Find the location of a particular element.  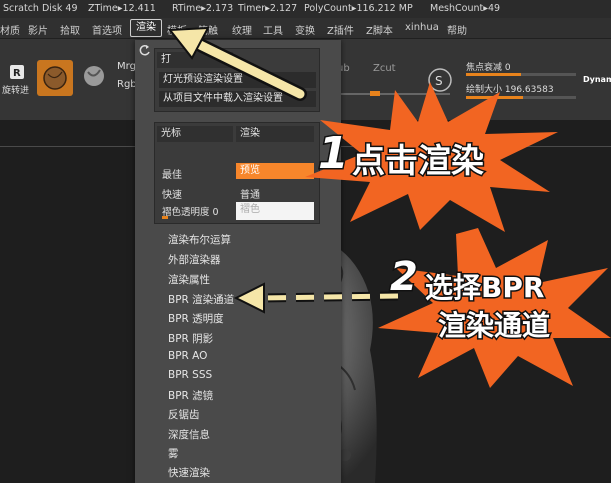

svg-text: R is located at coordinates (17, 73).